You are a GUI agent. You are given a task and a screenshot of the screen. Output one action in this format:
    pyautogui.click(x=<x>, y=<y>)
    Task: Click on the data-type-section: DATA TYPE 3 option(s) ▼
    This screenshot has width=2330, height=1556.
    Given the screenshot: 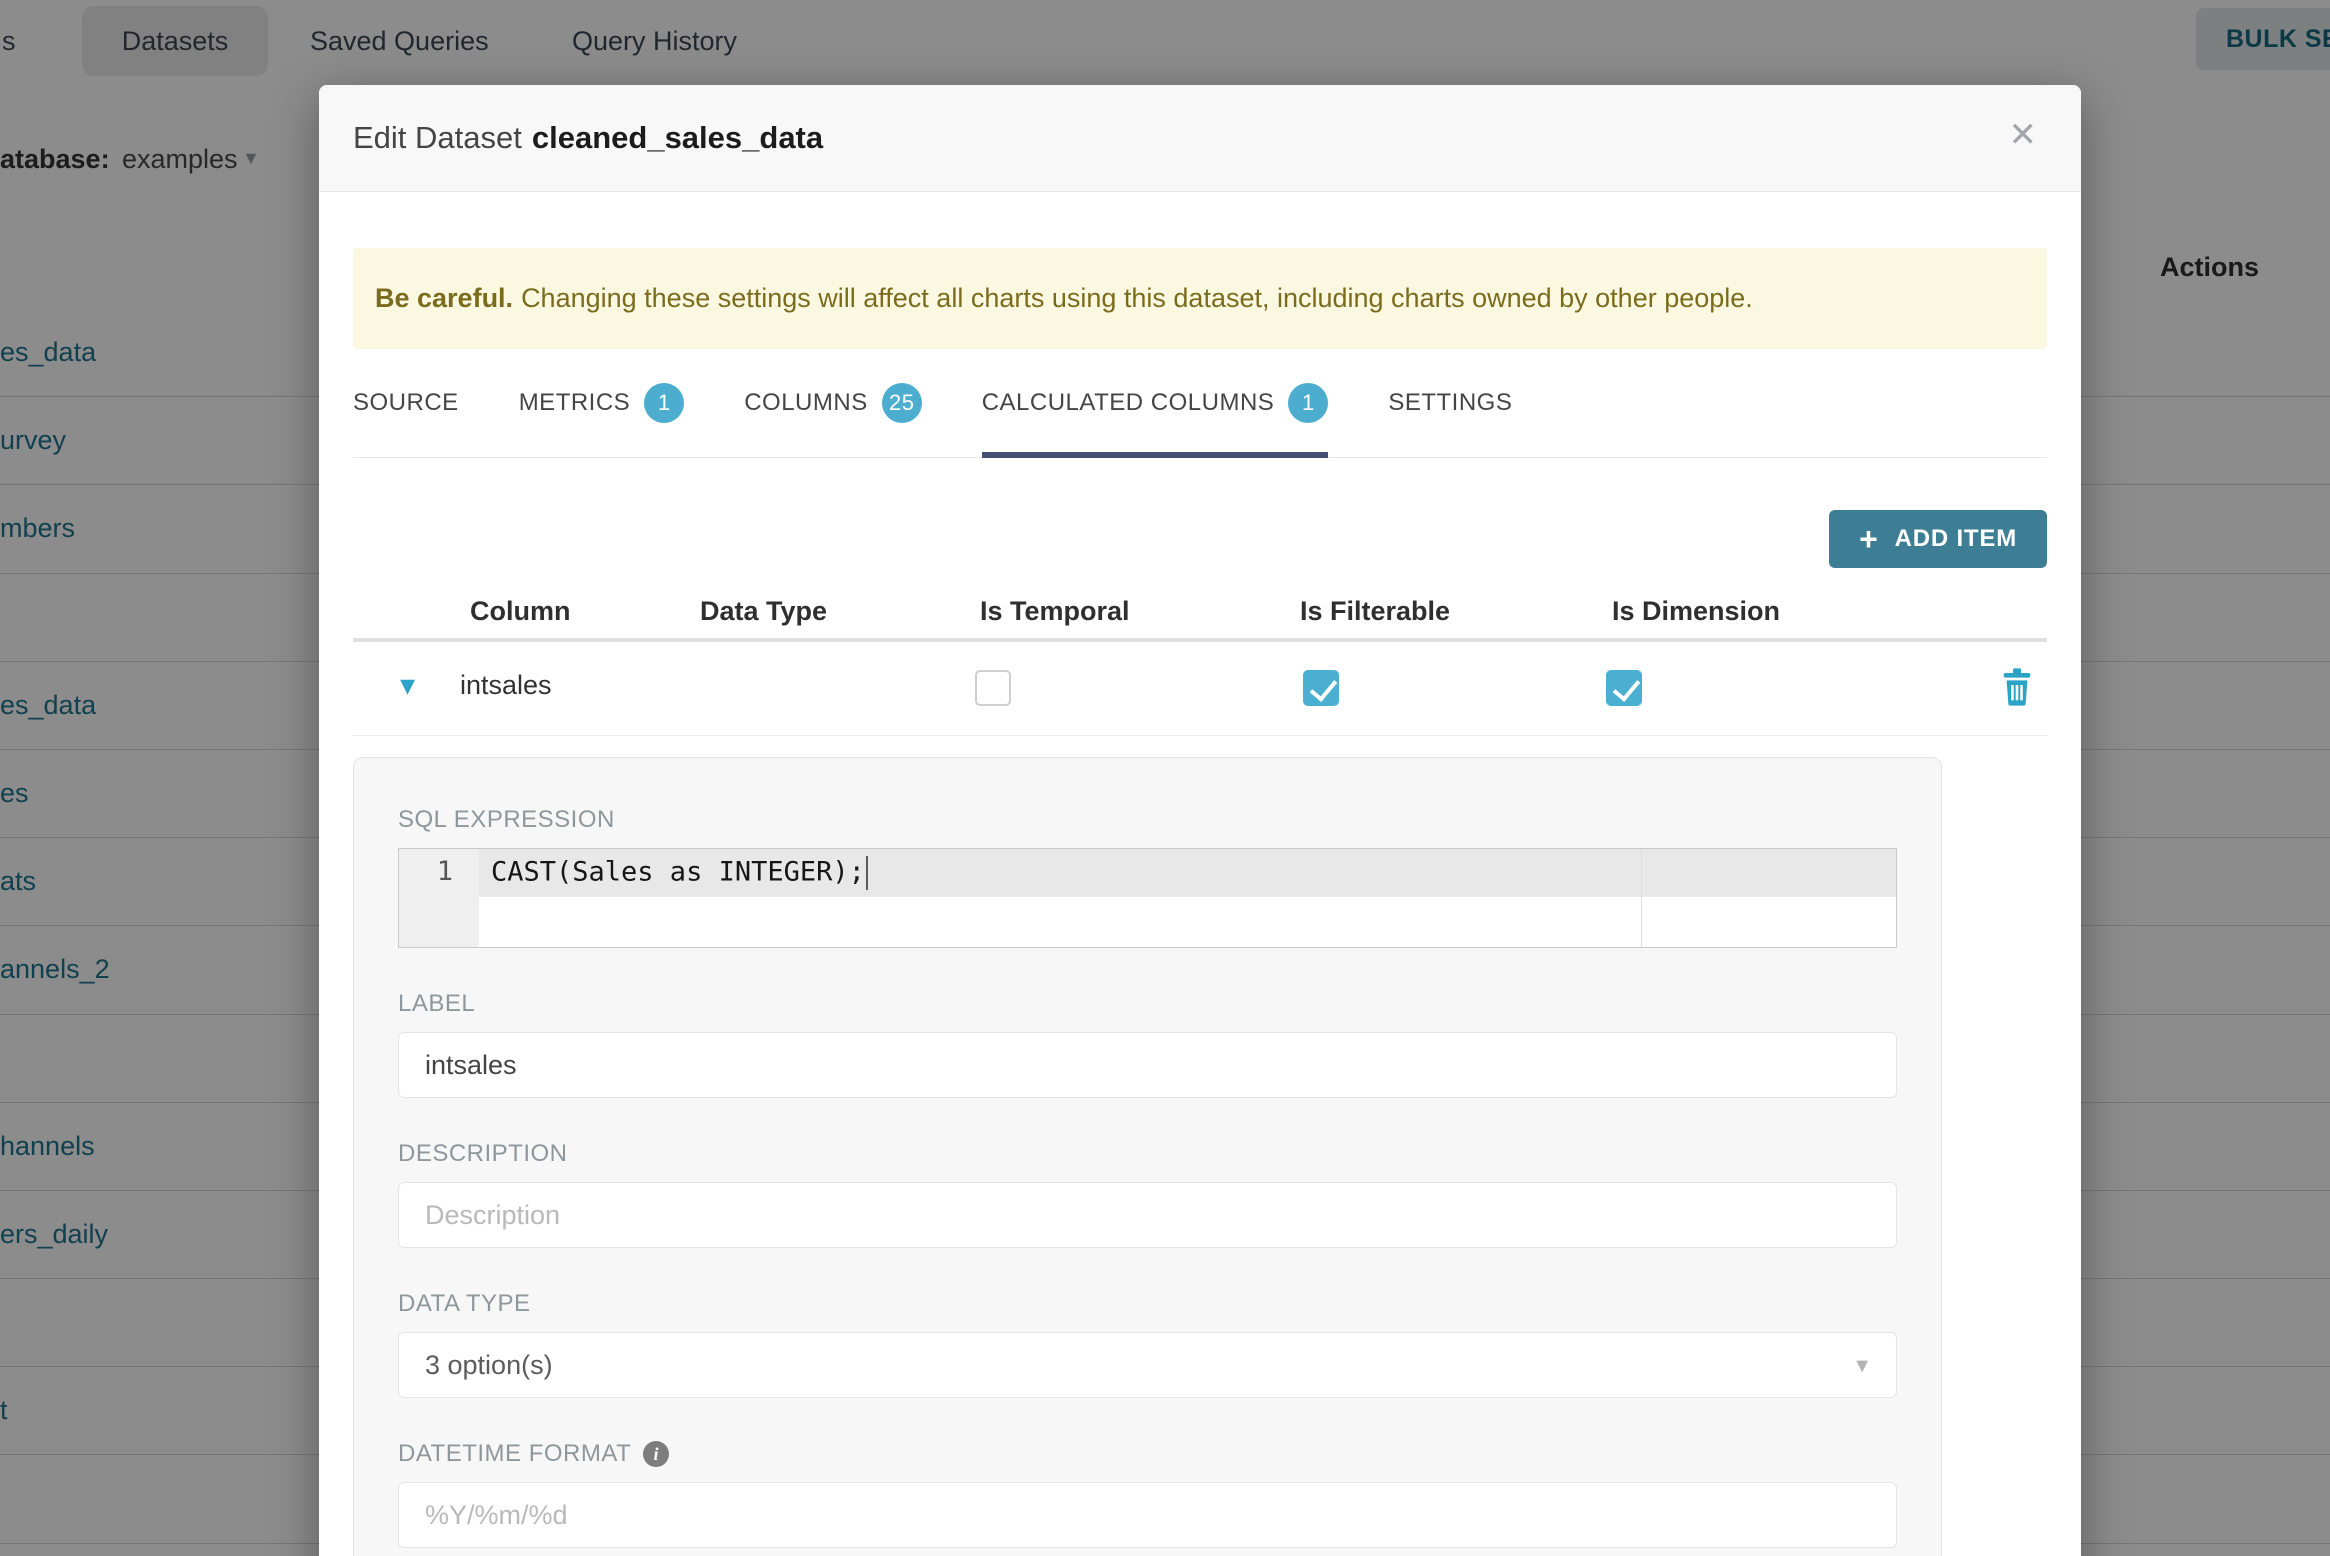 What is the action you would take?
    pyautogui.click(x=1147, y=1344)
    